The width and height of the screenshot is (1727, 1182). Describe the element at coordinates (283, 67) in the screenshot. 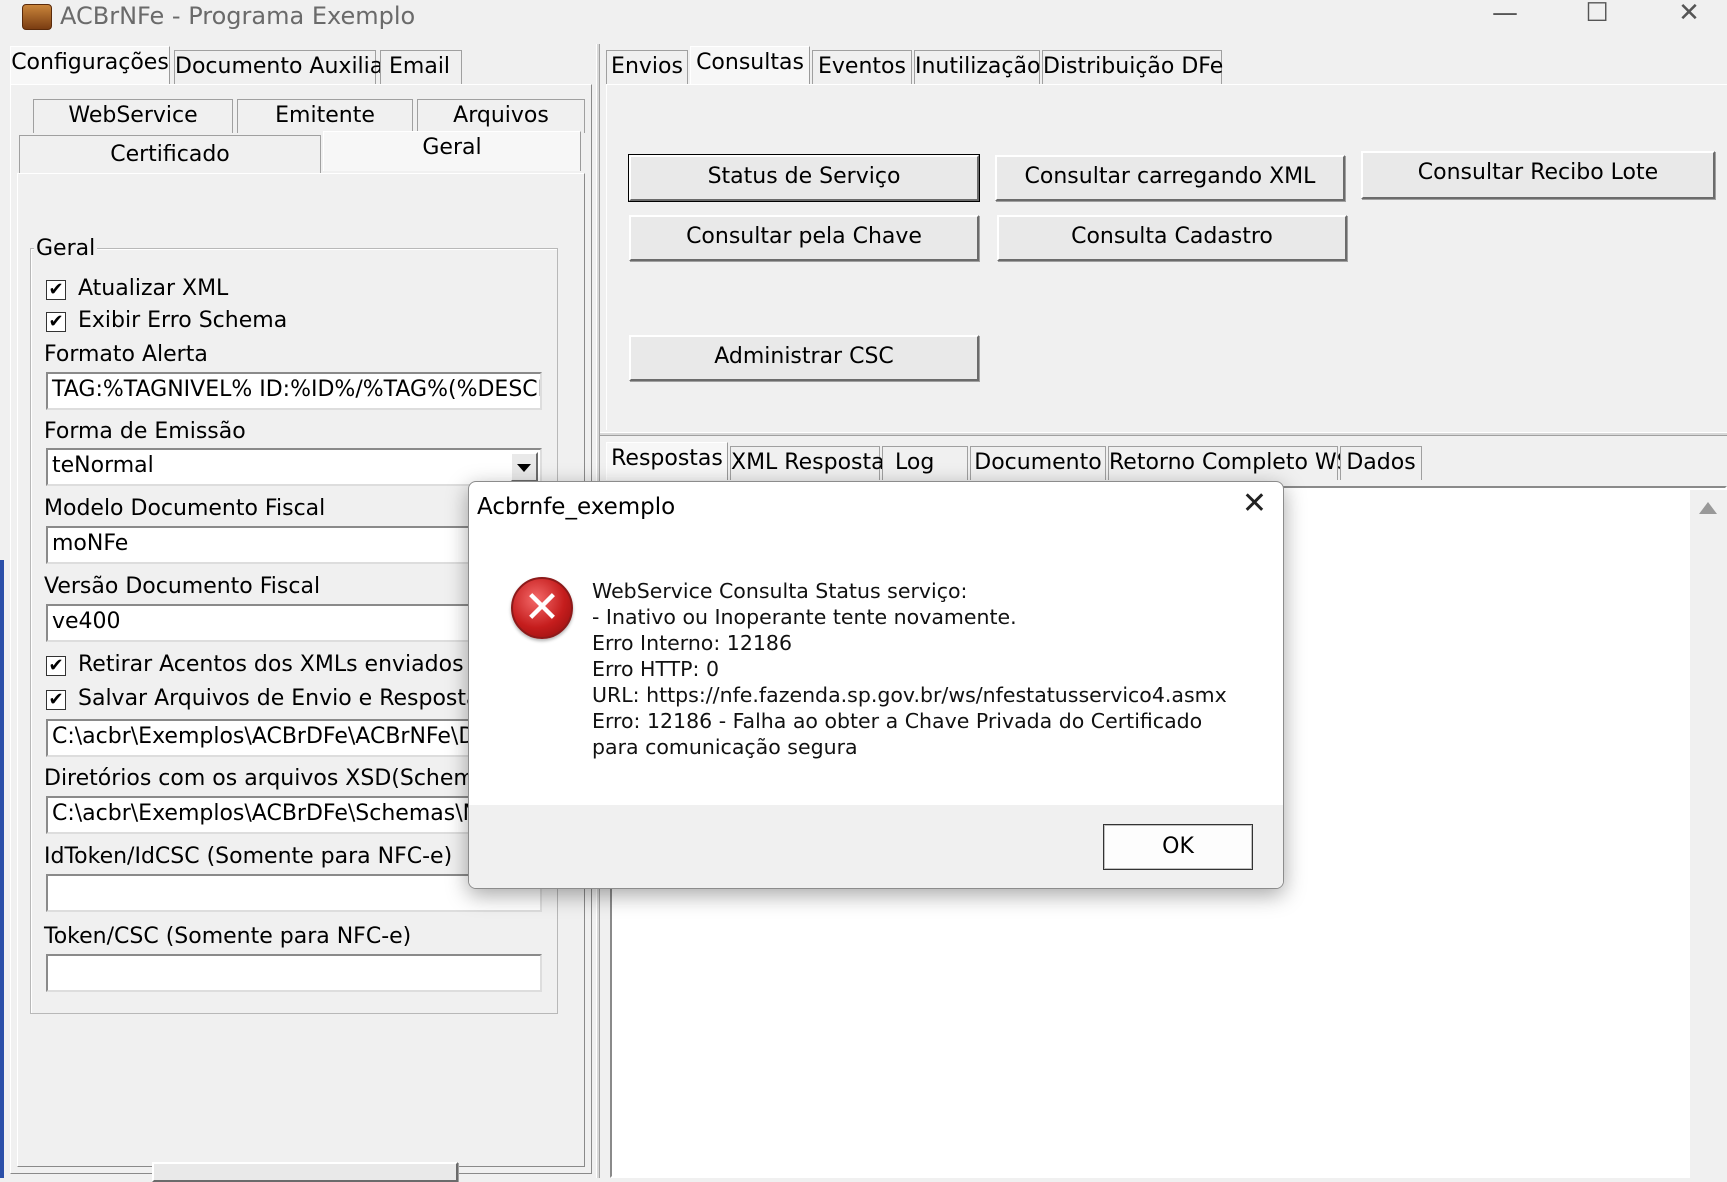

I see `tab-documento-auxiliar: Documento Auxiliar` at that location.